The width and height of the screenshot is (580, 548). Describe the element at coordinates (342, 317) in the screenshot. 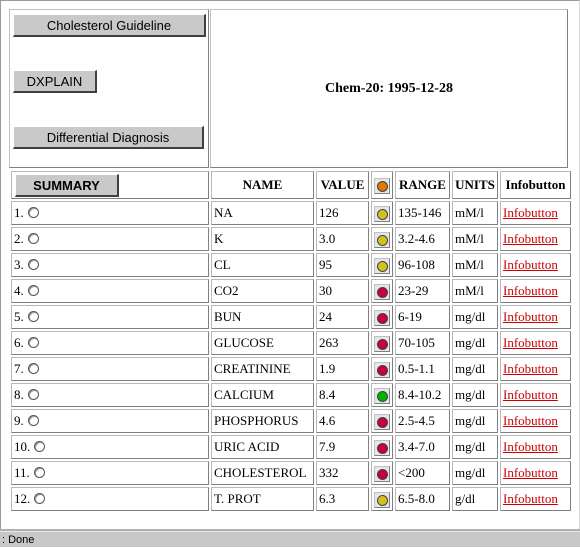

I see `test-value: 24` at that location.